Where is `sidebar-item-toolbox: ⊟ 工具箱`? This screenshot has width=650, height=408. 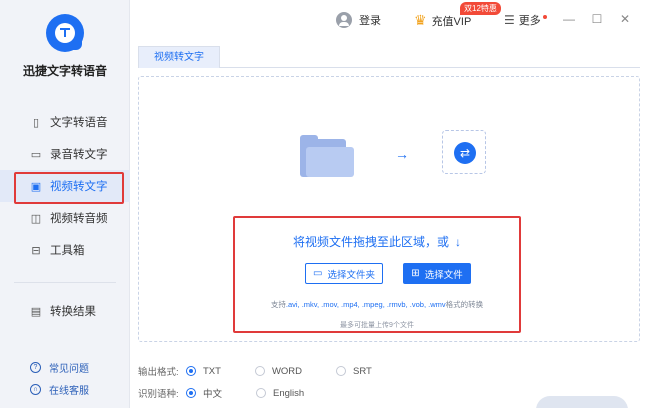 sidebar-item-toolbox: ⊟ 工具箱 is located at coordinates (65, 250).